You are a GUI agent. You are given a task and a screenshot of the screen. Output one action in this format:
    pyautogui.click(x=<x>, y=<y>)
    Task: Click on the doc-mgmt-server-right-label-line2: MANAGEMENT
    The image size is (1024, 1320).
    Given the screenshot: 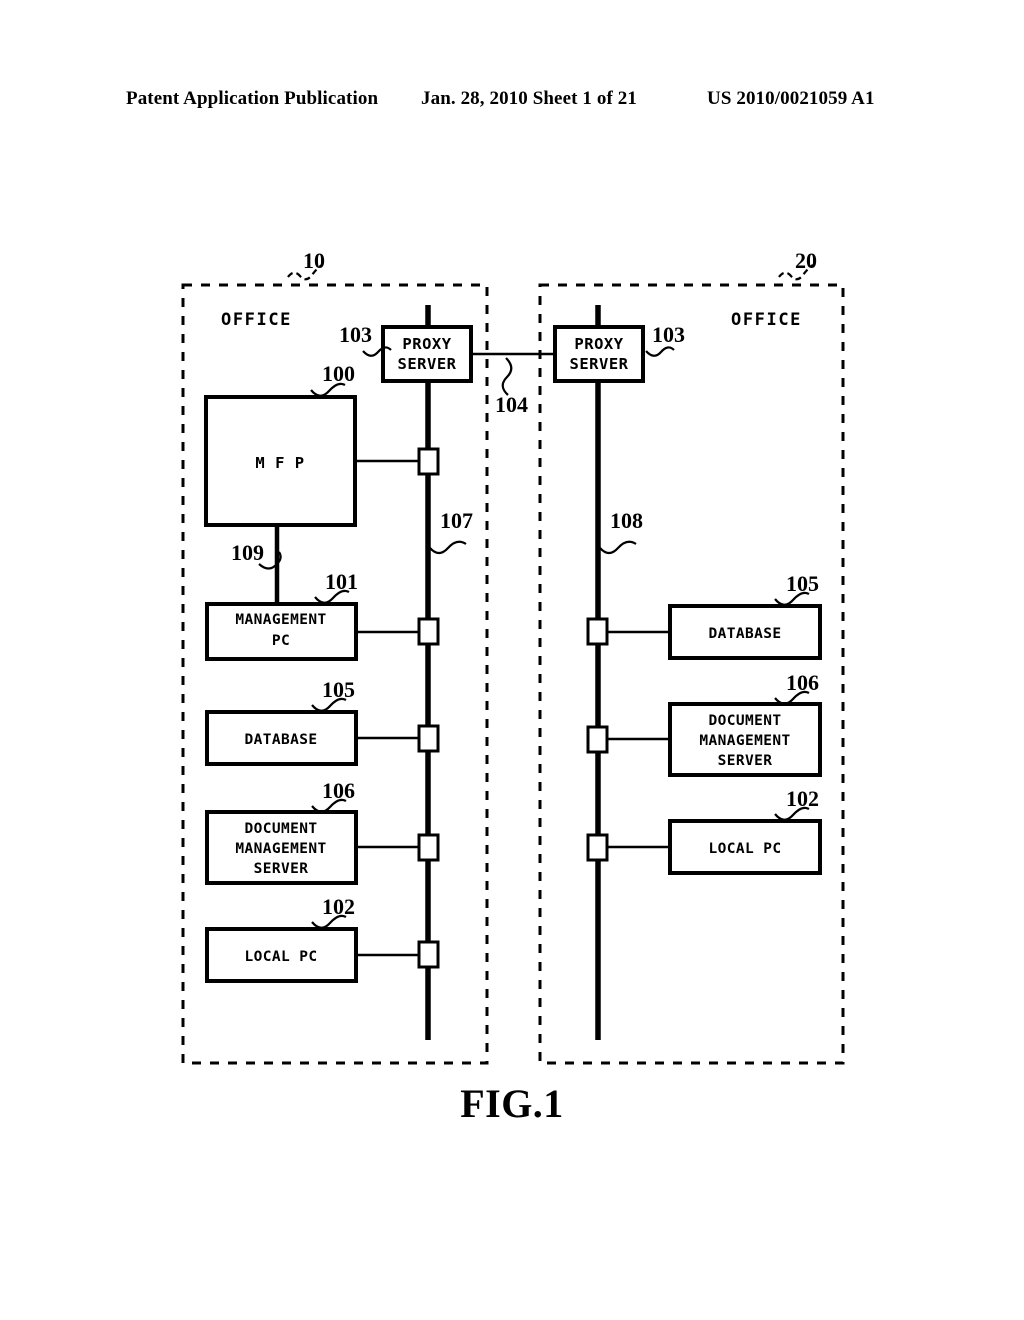 What is the action you would take?
    pyautogui.click(x=744, y=741)
    